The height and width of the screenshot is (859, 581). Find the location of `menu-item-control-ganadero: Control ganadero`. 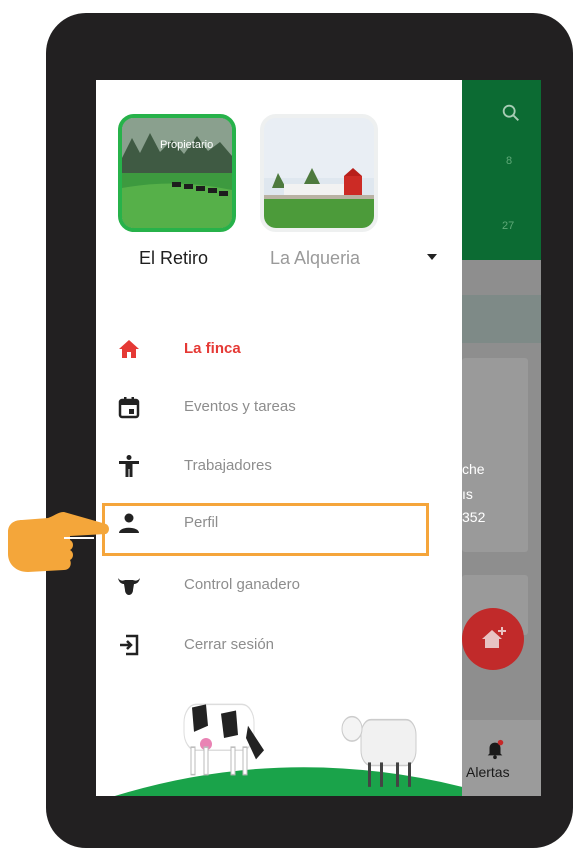

menu-item-control-ganadero: Control ganadero is located at coordinates (279, 585).